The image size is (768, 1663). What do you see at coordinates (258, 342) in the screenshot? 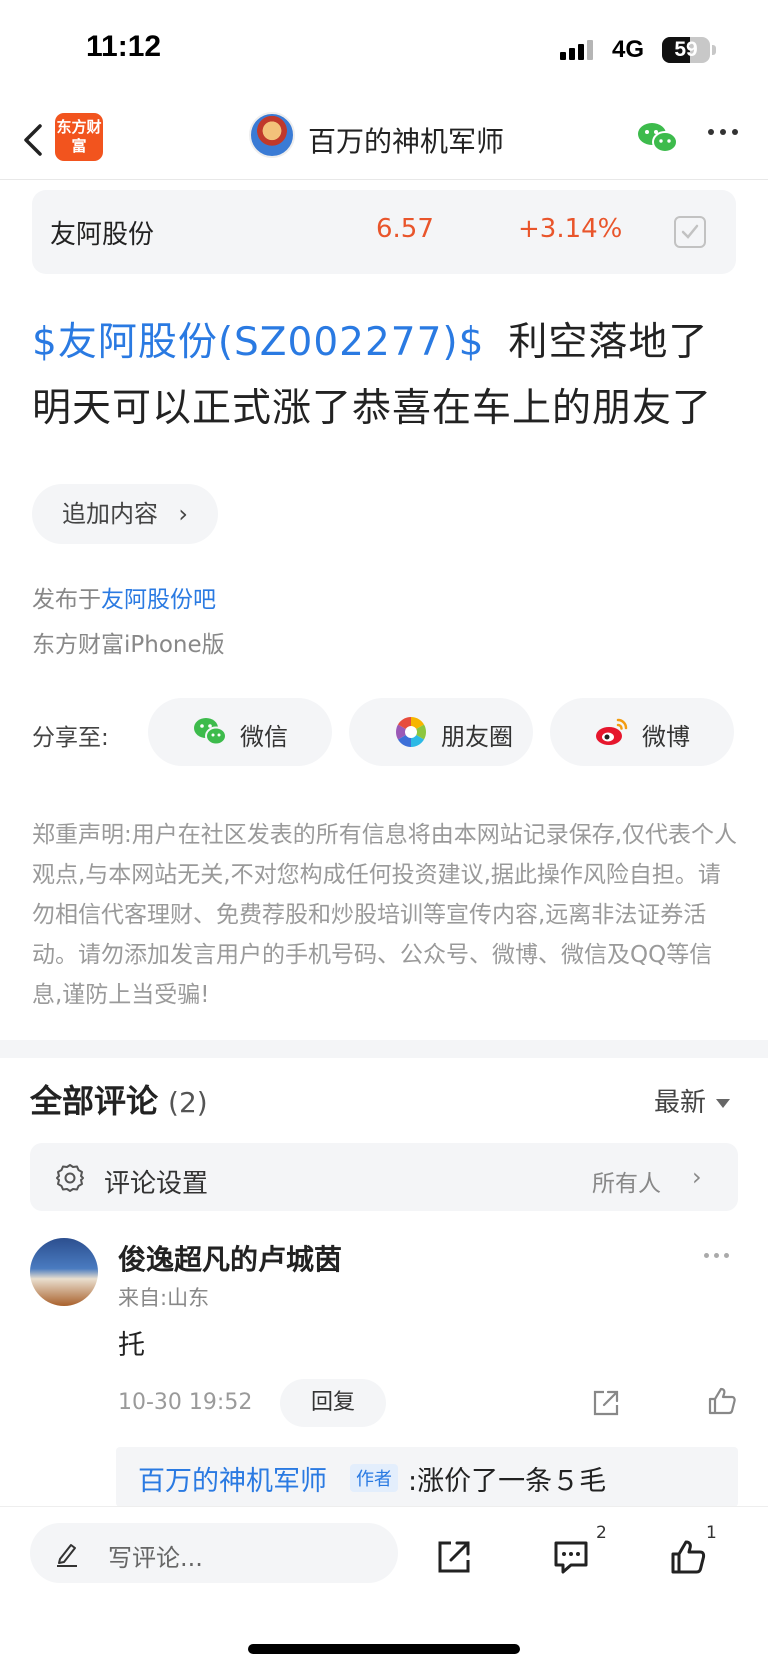
I see `stock-tag-link: $友阿股份(SZ002277)$` at bounding box center [258, 342].